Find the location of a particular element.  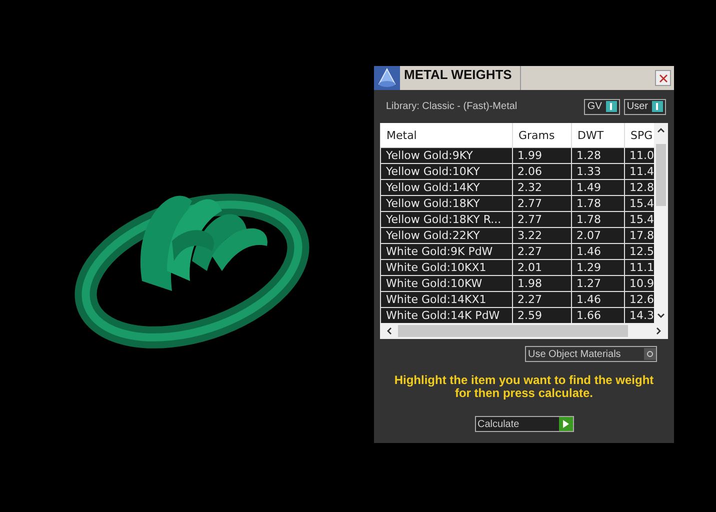

table-cell: 1.29 is located at coordinates (597, 268).